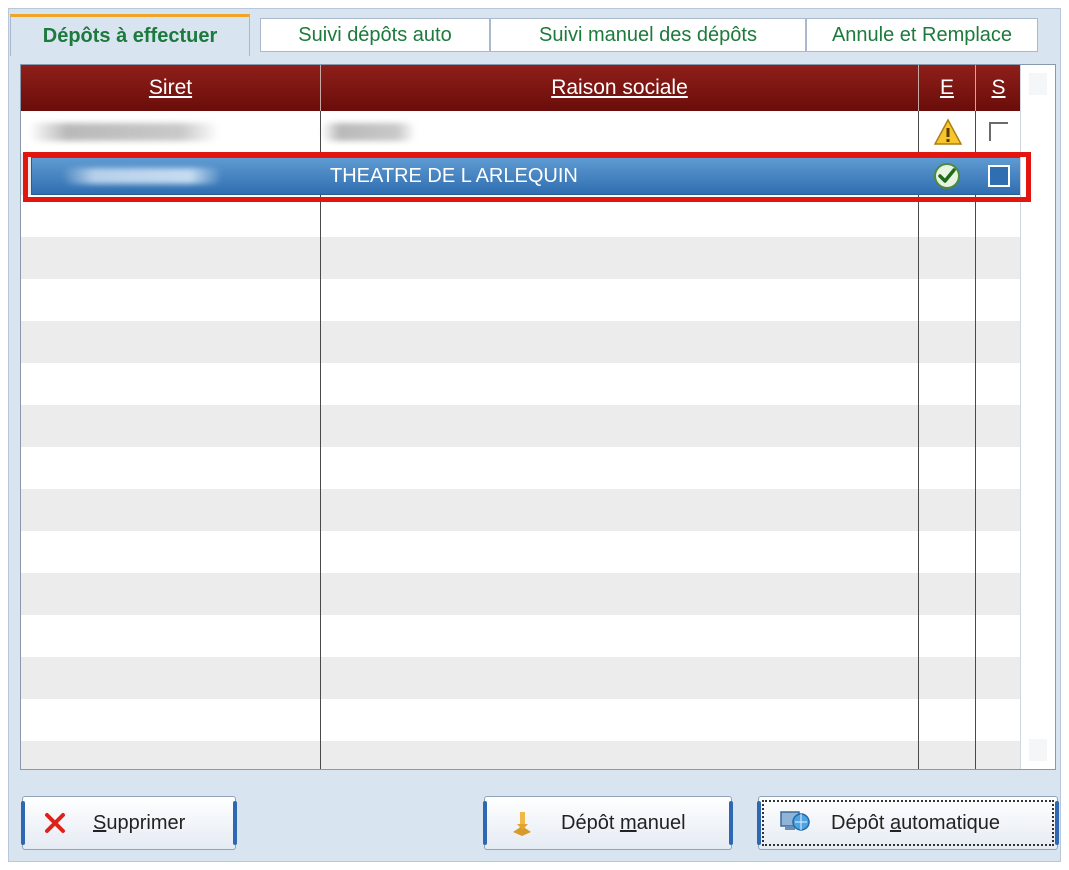 The width and height of the screenshot is (1069, 870). Describe the element at coordinates (368, 132) in the screenshot. I see `redacted-raison-sociale` at that location.